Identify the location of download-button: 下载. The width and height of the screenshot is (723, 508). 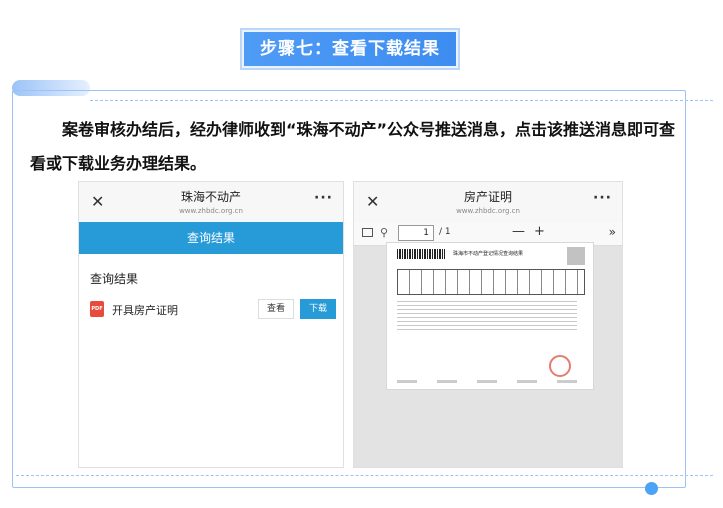
(318, 309).